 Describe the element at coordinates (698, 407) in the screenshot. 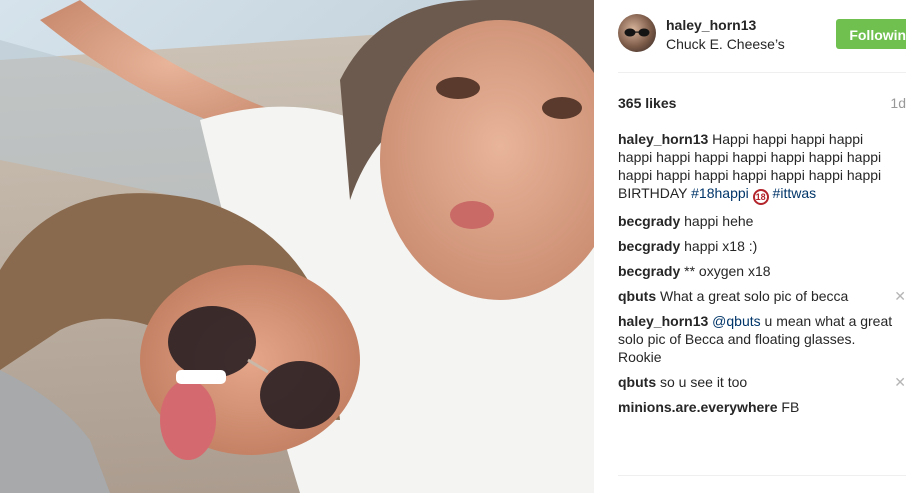

I see `comment-username: minions.are.everywhere` at that location.